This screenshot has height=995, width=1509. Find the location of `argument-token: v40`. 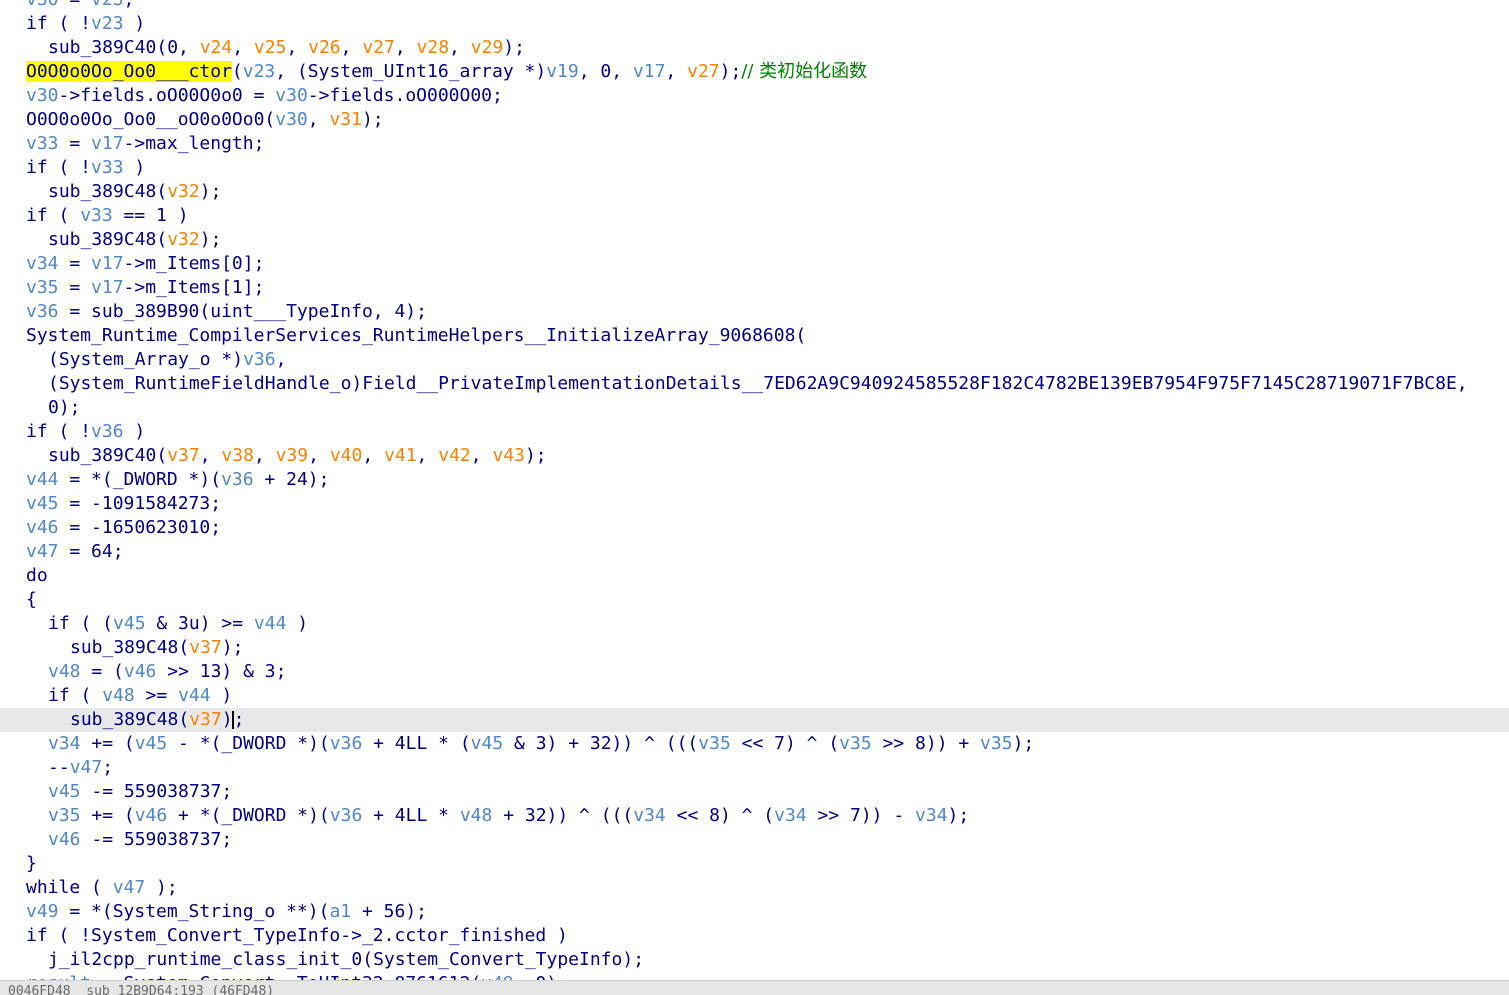

argument-token: v40 is located at coordinates (346, 455).